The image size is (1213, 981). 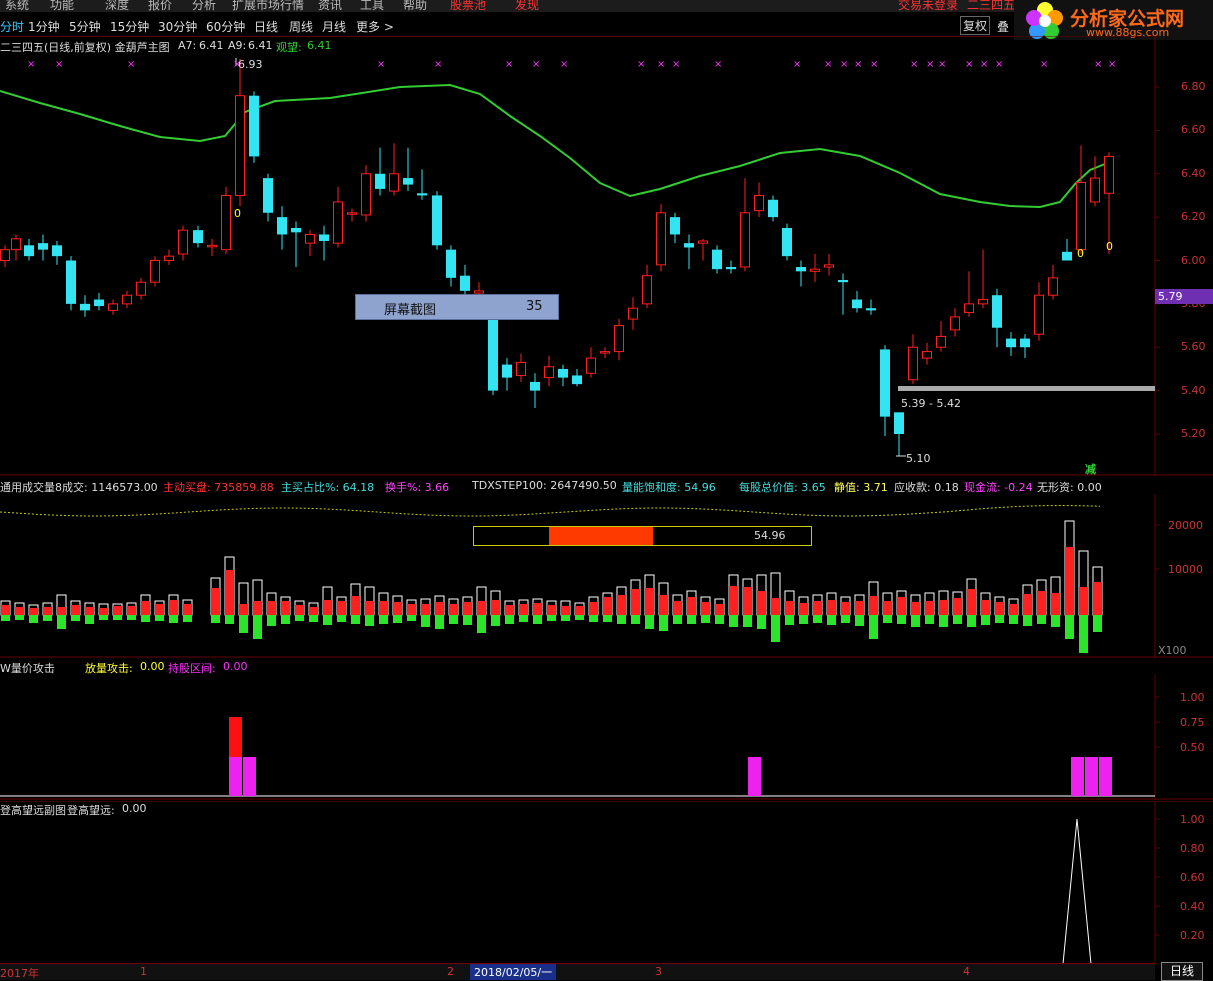 I want to click on menu-quote: 报价, so click(x=160, y=6).